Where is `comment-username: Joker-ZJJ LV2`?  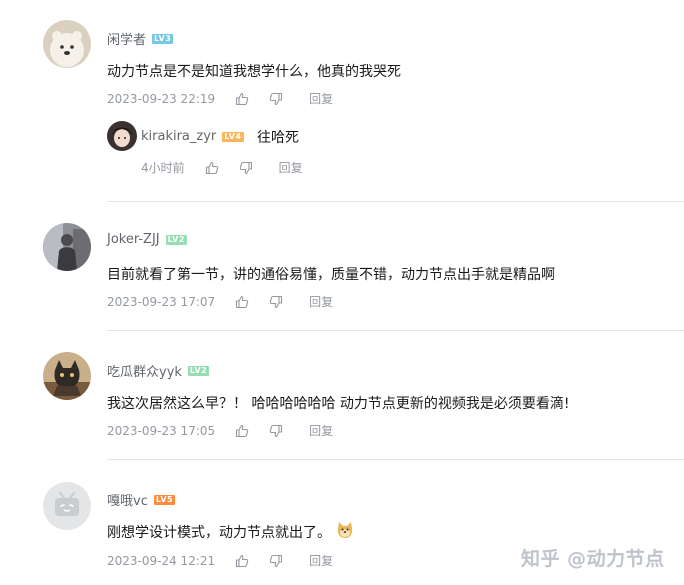
comment-username: Joker-ZJJ LV2 is located at coordinates (147, 239).